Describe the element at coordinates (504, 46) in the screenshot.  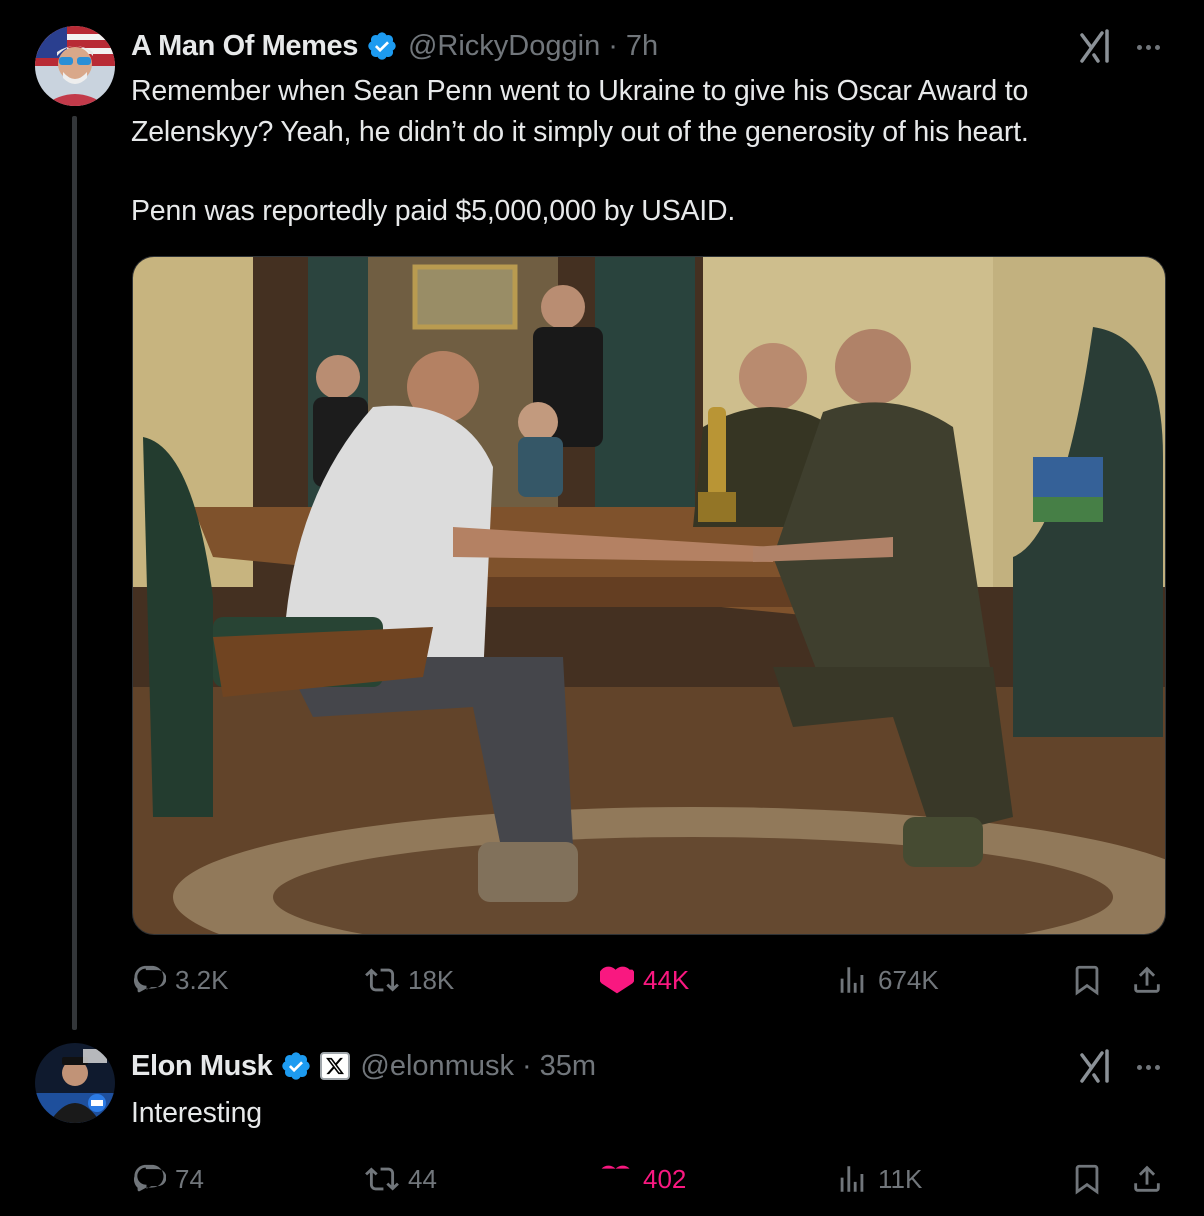
I see `author-handle: @RickyDoggin` at that location.